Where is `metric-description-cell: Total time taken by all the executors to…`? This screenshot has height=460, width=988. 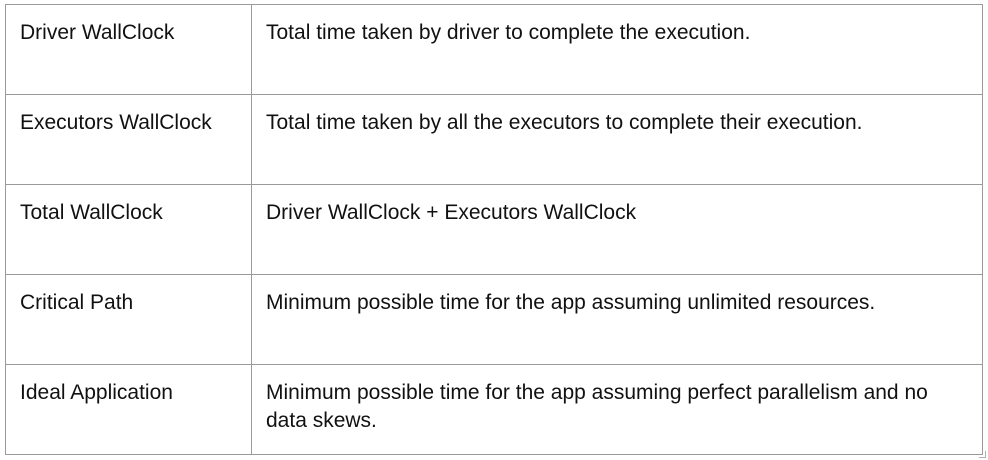
metric-description-cell: Total time taken by all the executors to… is located at coordinates (617, 139).